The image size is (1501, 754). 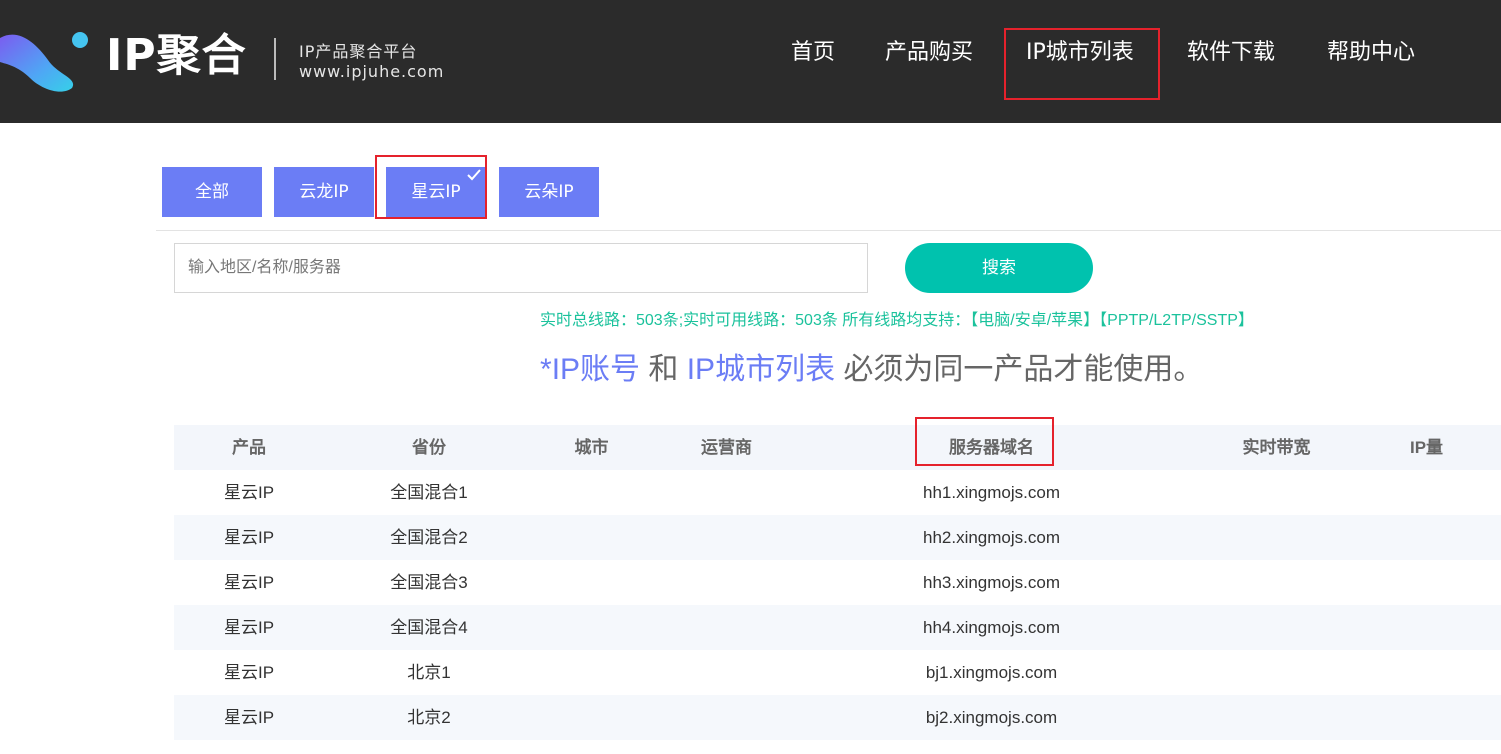 I want to click on table-row: 星云IP 全国混合1 hh1.xingmojs.com, so click(x=837, y=492).